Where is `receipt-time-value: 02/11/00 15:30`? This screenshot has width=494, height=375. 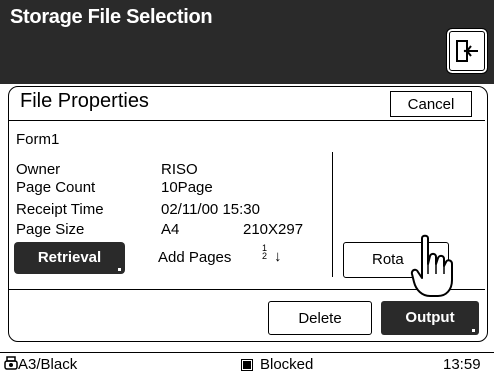 receipt-time-value: 02/11/00 15:30 is located at coordinates (210, 209).